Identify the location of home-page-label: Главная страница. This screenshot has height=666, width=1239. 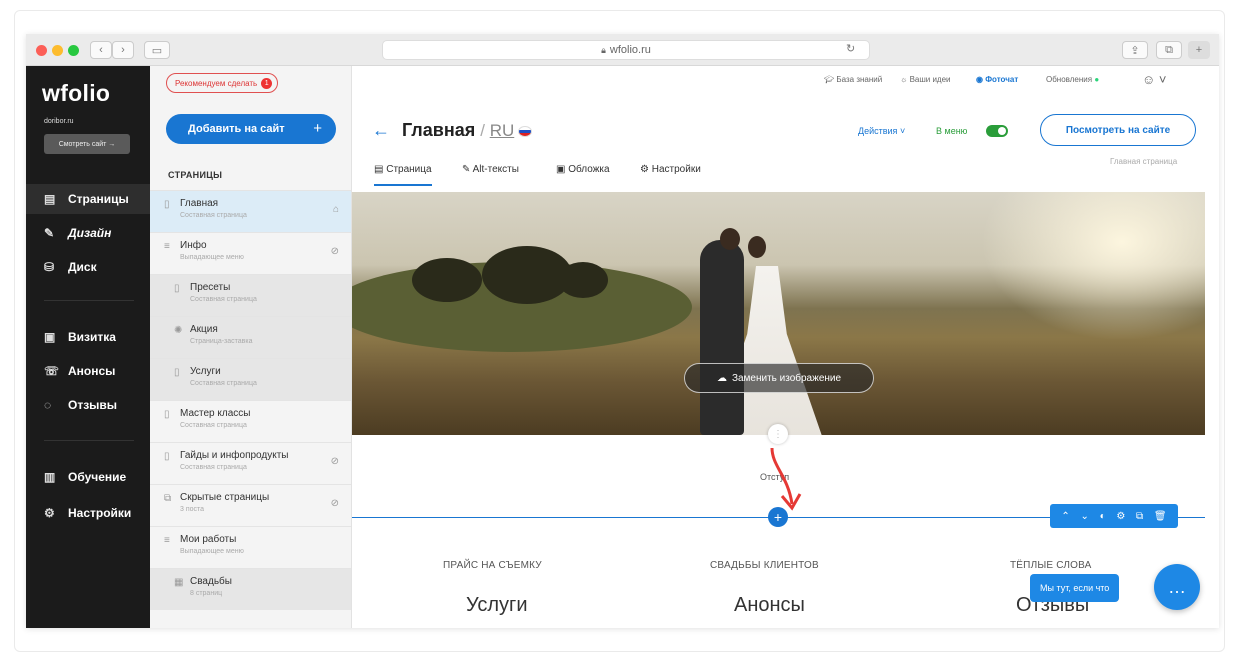
(1144, 161).